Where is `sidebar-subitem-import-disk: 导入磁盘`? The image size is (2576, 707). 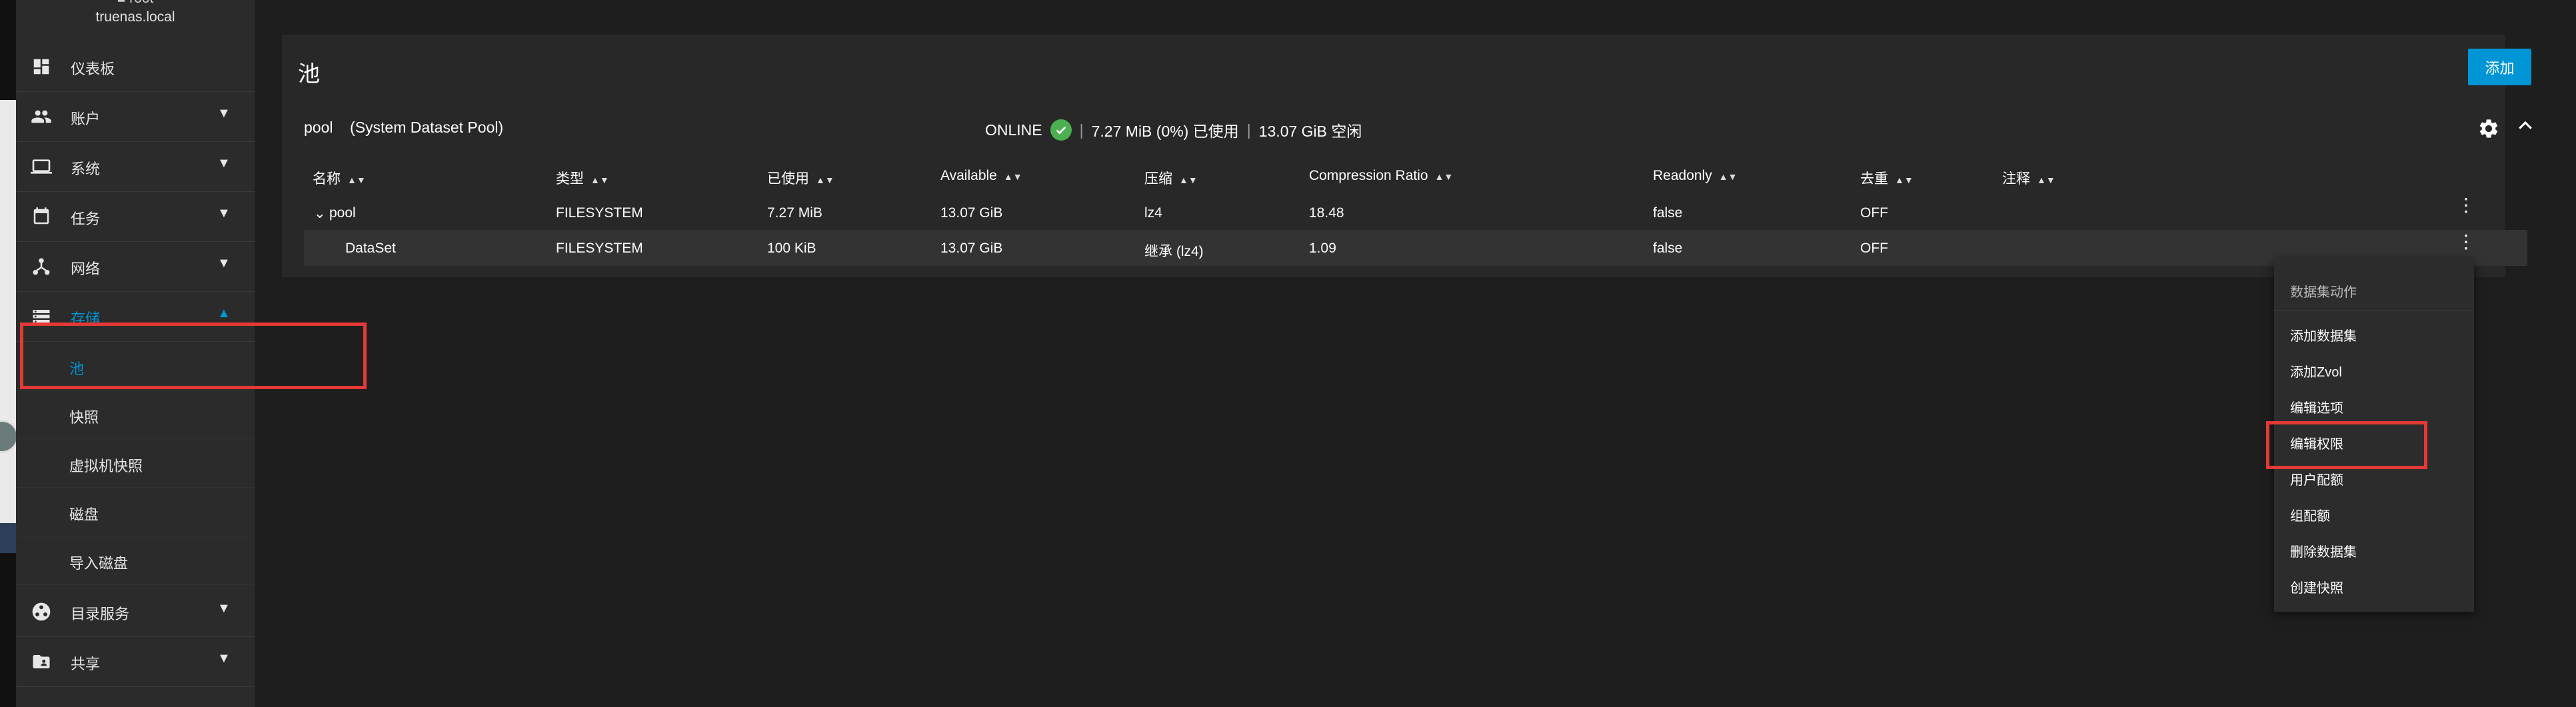 sidebar-subitem-import-disk: 导入磁盘 is located at coordinates (136, 560).